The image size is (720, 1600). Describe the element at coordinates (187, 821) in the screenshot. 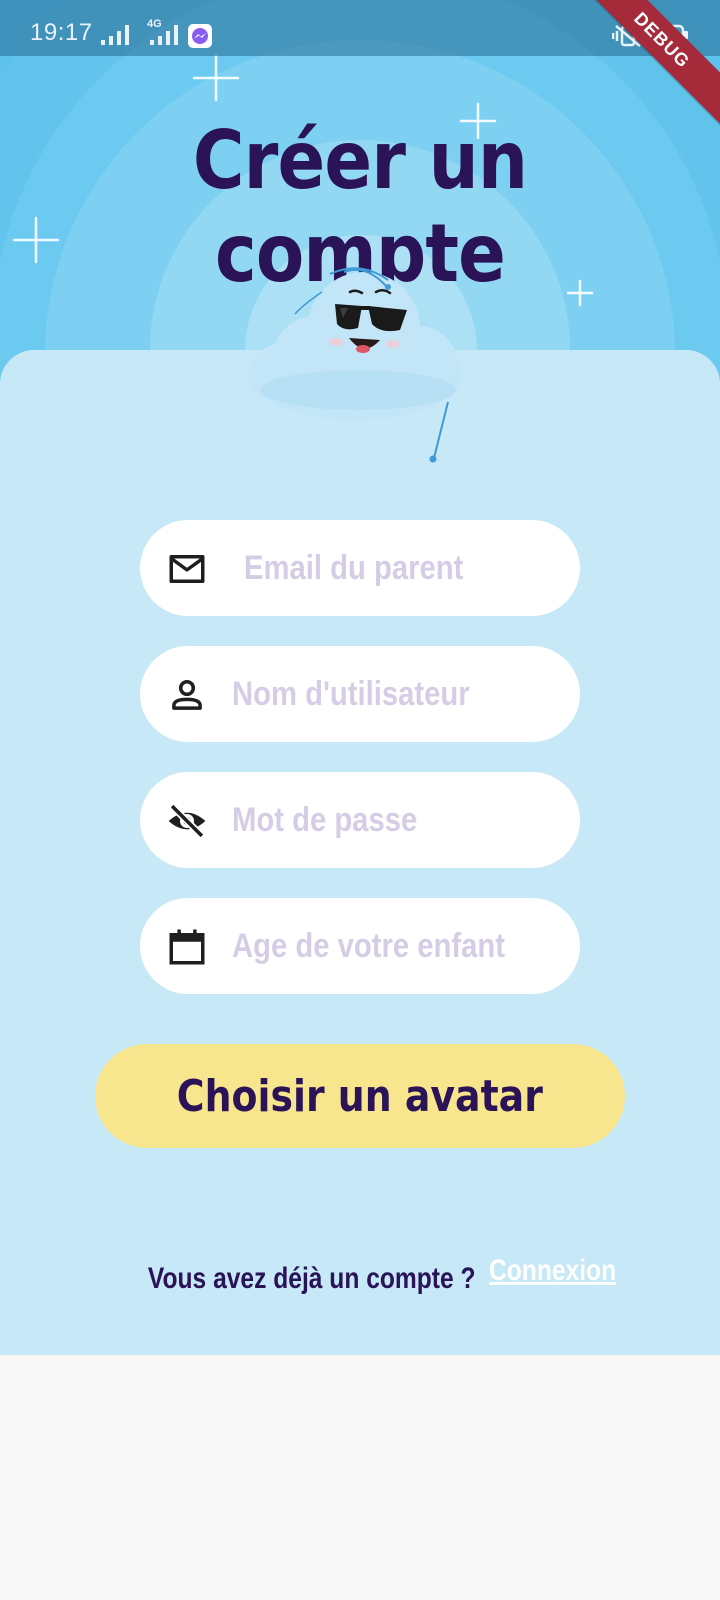

I see `eye-off-icon` at that location.